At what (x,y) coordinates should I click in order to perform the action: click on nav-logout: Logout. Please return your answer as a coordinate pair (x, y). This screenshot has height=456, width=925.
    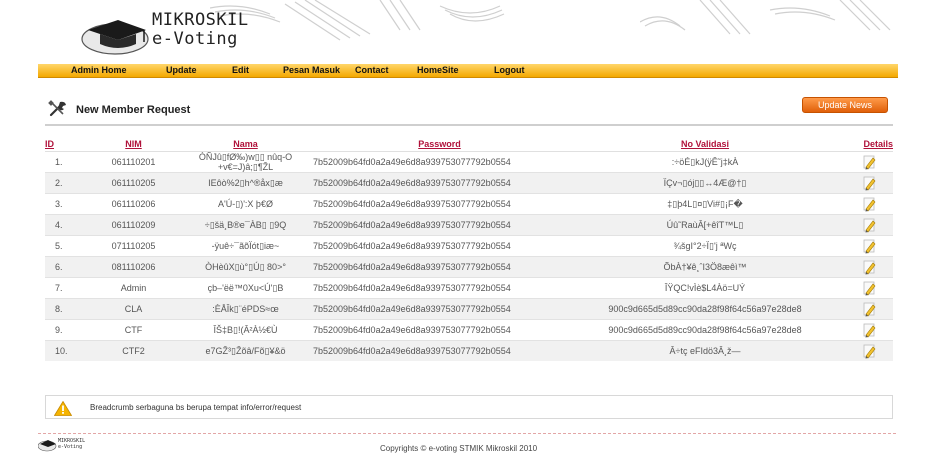
    Looking at the image, I should click on (509, 70).